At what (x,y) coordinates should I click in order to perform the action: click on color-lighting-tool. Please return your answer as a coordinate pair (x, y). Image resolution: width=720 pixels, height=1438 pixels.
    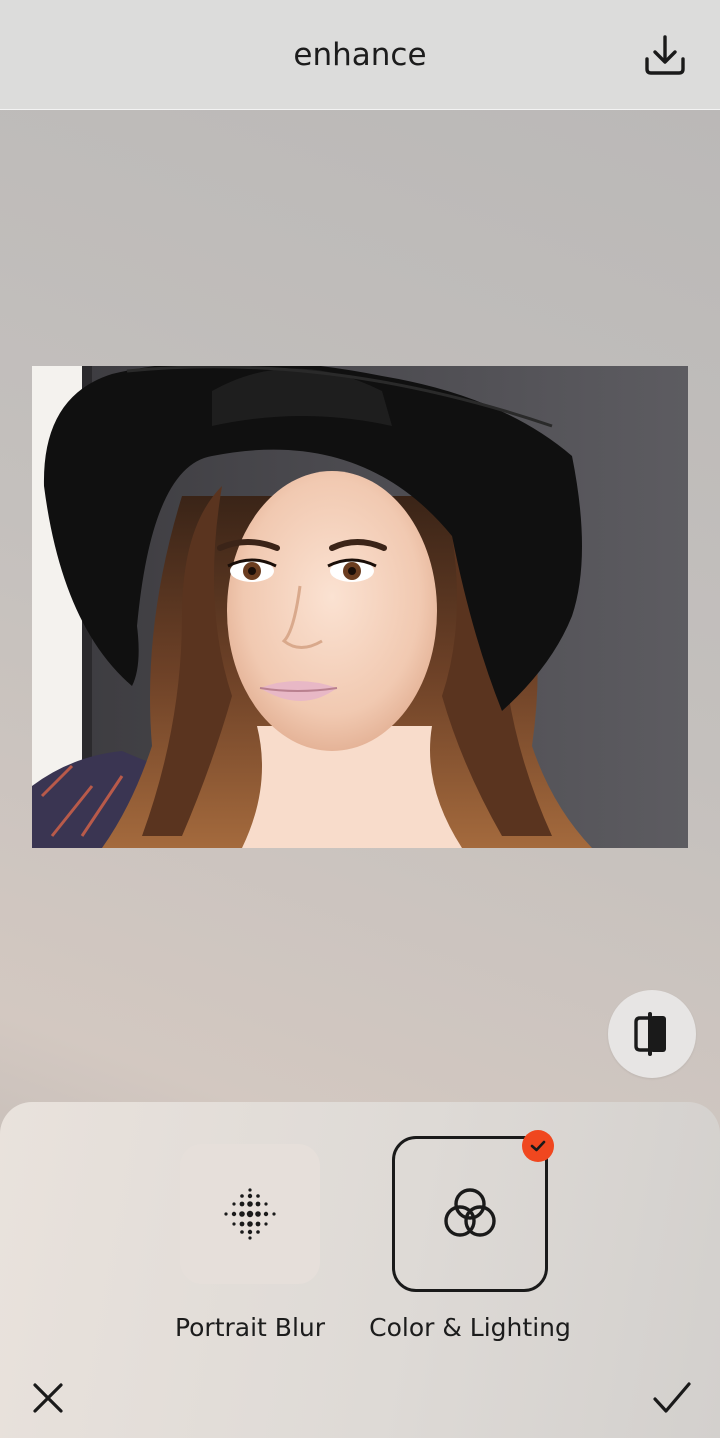
    Looking at the image, I should click on (470, 1214).